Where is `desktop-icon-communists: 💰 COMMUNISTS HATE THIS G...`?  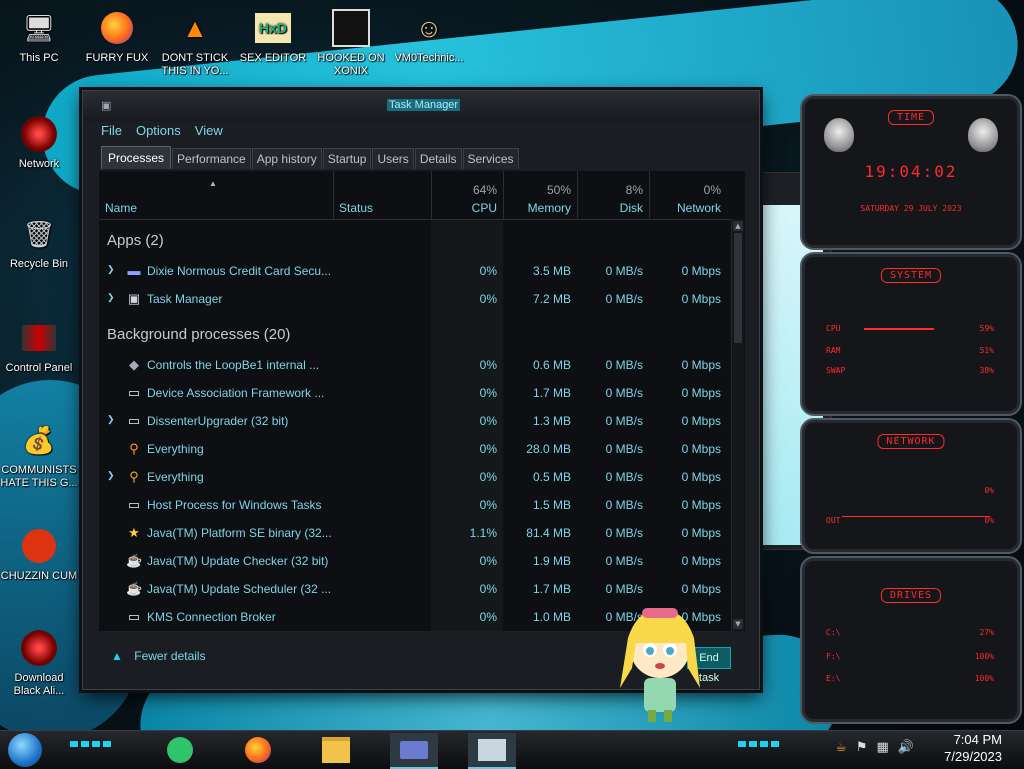 desktop-icon-communists: 💰 COMMUNISTS HATE THIS G... is located at coordinates (39, 455).